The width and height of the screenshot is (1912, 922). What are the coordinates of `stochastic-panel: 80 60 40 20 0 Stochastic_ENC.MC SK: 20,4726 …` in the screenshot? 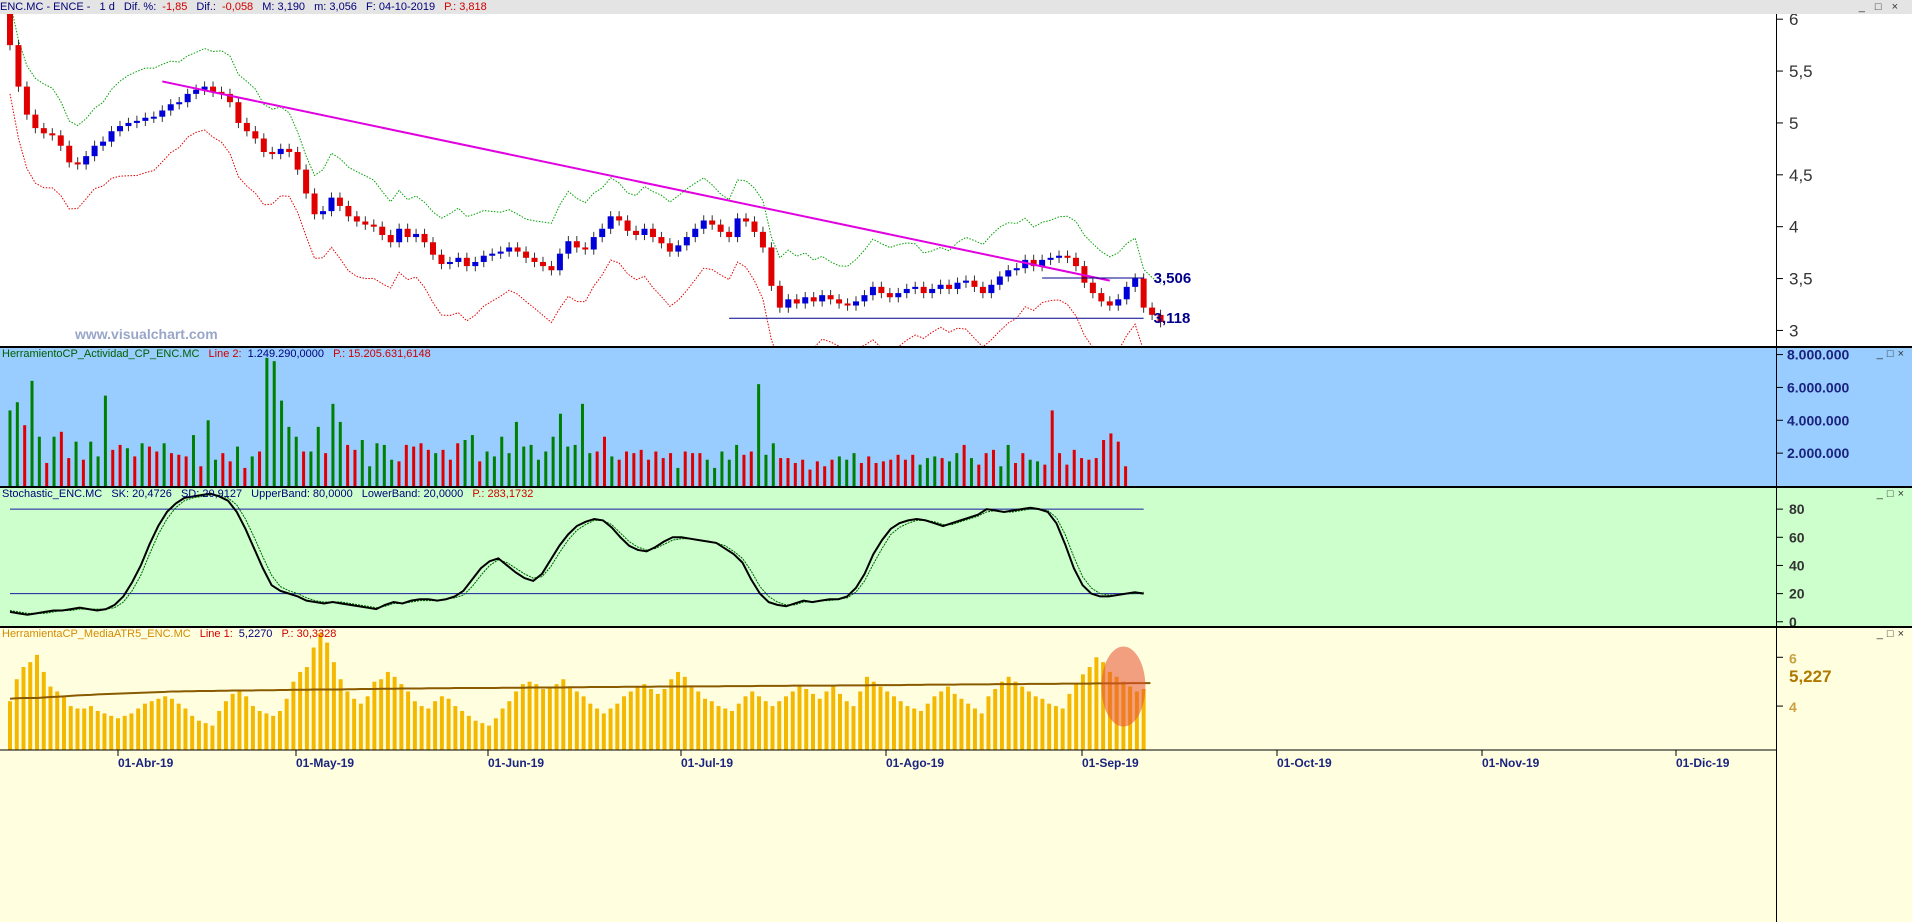 It's located at (956, 557).